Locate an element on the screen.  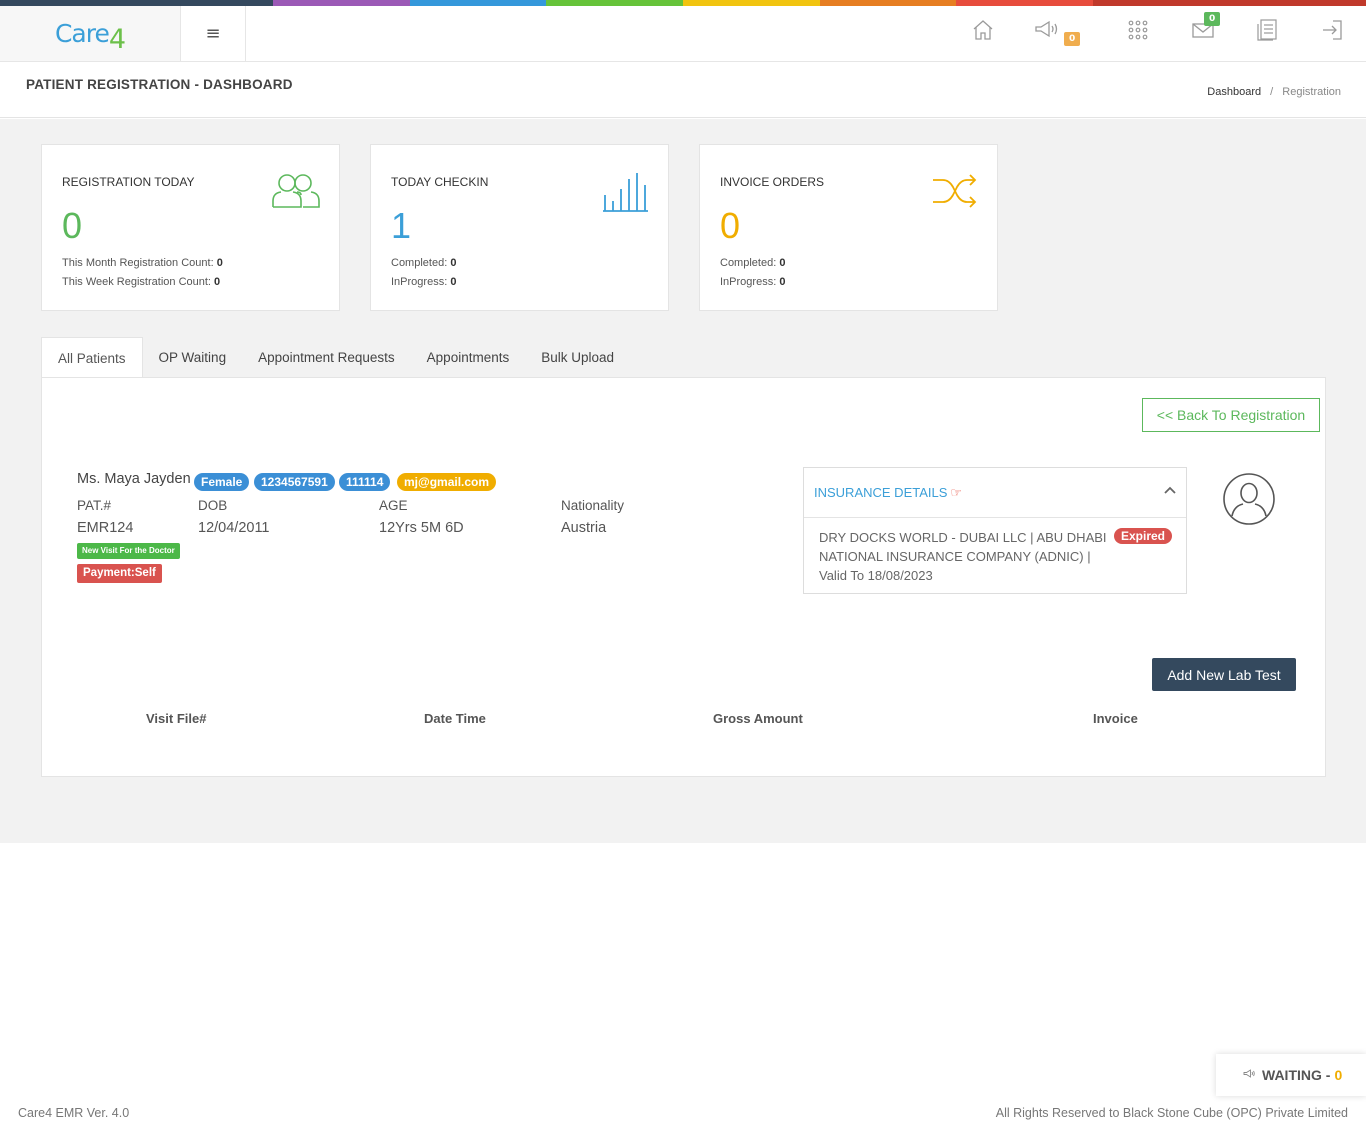
tab-all-patients: All Patients is located at coordinates (92, 357).